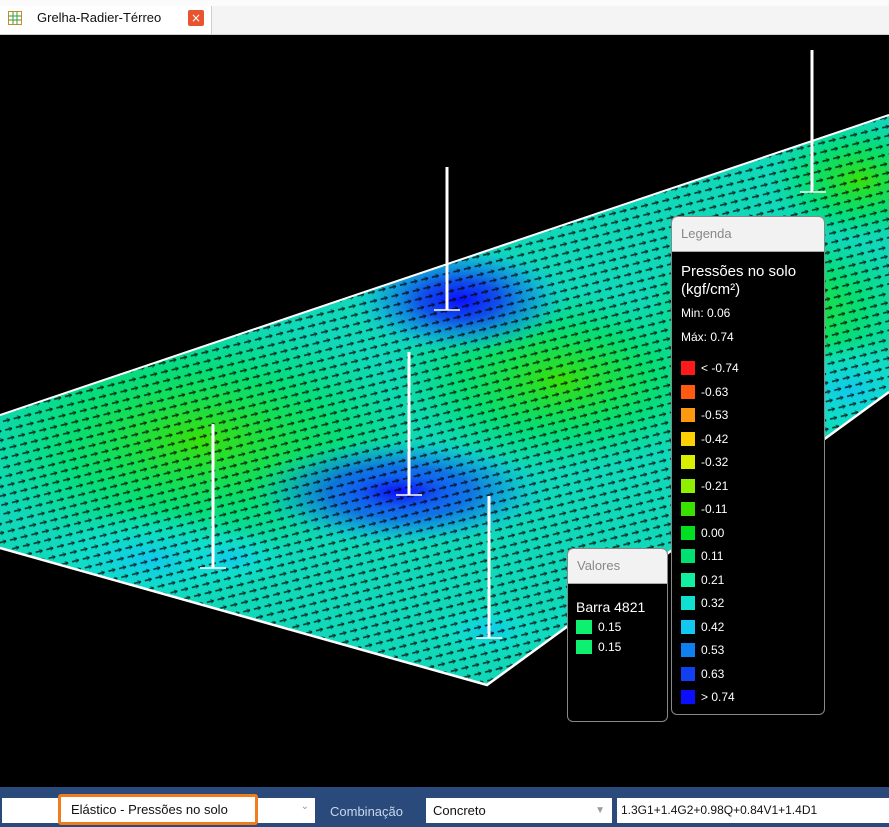 The width and height of the screenshot is (889, 827). Describe the element at coordinates (304, 806) in the screenshot. I see `chevron-down-icon: ⌄` at that location.